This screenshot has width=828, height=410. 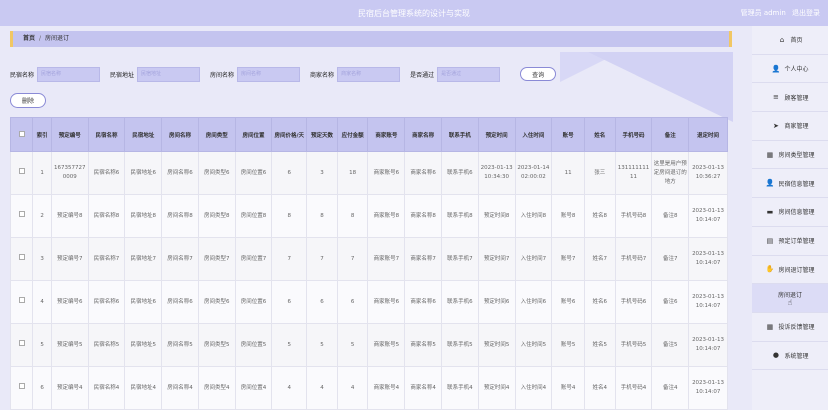 I want to click on table-cell: 入住时间8, so click(x=533, y=216).